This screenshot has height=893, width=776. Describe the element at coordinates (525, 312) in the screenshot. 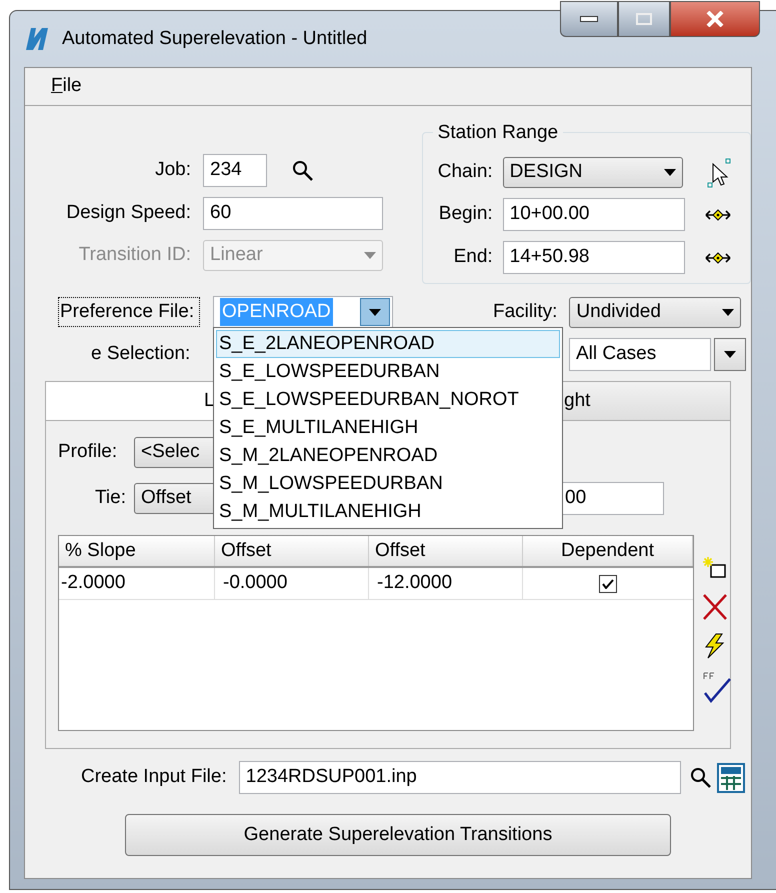

I see `field-label: Facility:` at that location.